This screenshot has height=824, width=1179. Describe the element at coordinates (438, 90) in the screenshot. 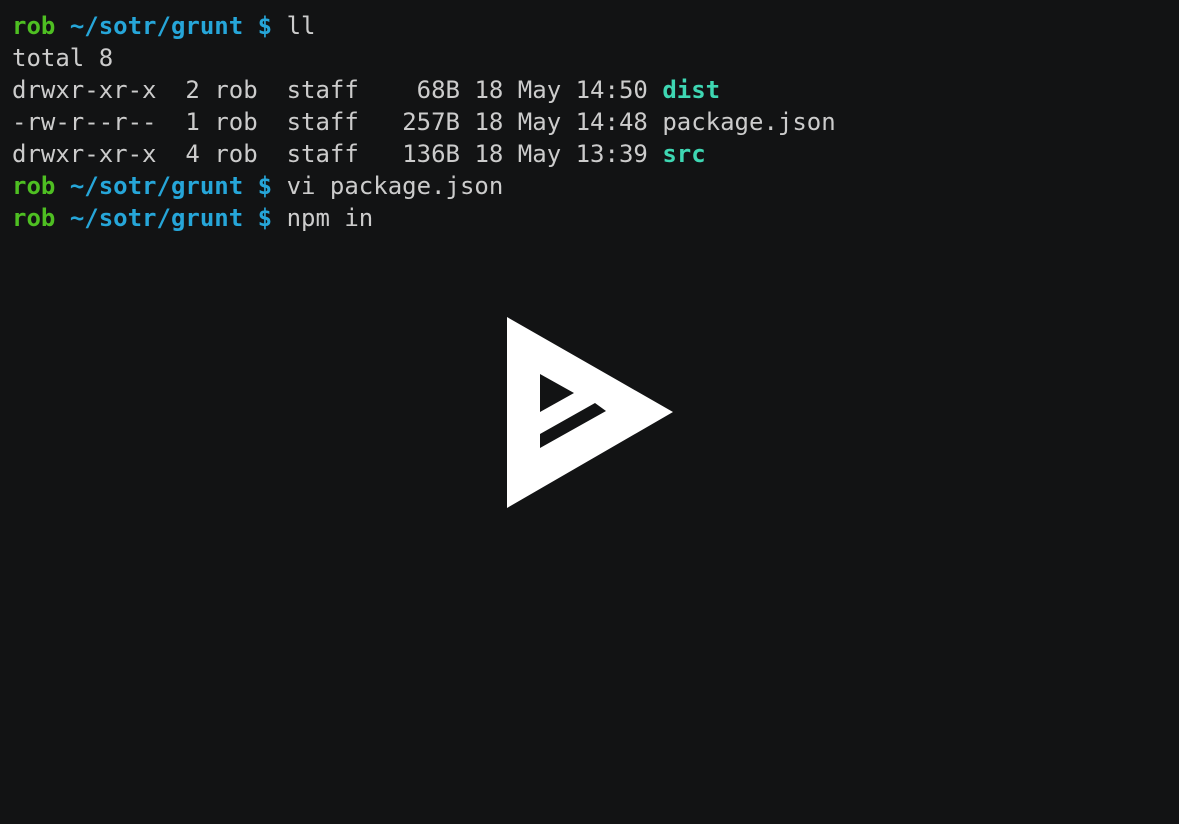

I see `file-size: 68B` at that location.